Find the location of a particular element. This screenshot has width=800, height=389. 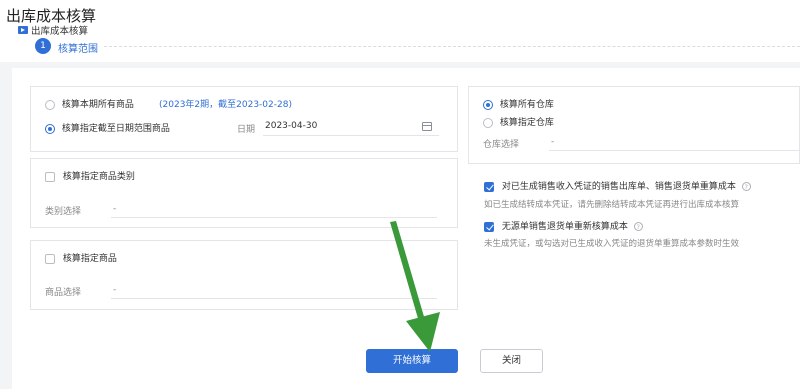

option-current-period: 核算本期所有商品 is located at coordinates (89, 103).